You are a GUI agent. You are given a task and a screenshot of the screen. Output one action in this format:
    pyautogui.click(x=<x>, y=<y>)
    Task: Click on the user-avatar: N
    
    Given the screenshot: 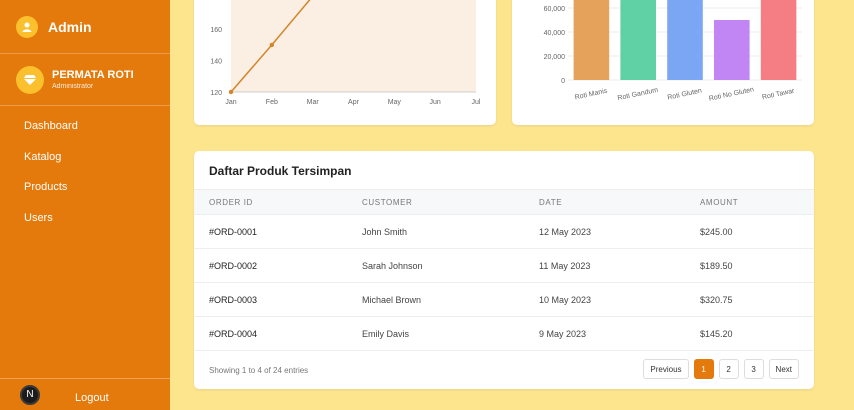 What is the action you would take?
    pyautogui.click(x=30, y=394)
    